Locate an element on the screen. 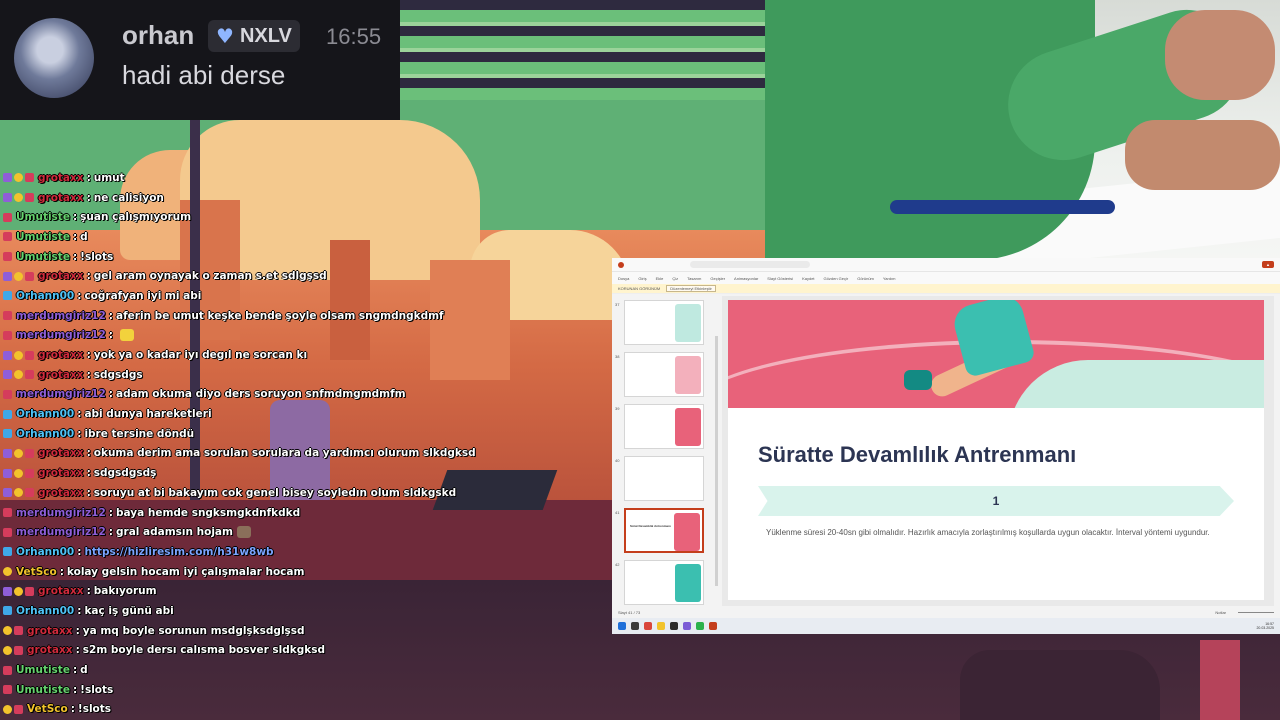 This screenshot has height=720, width=1280. chat-link: https://hizliresim.com/h31w8wb is located at coordinates (178, 552).